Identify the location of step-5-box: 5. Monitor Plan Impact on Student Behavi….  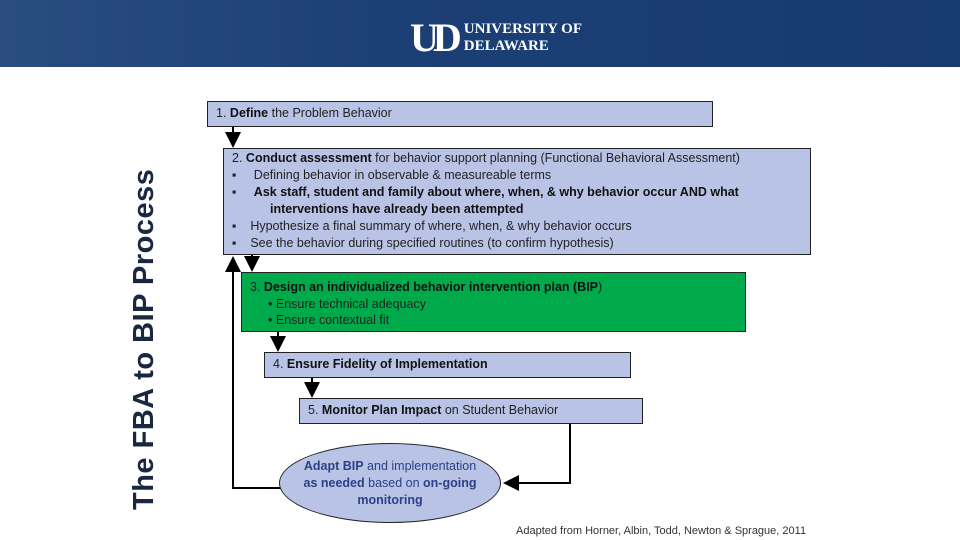
(471, 411).